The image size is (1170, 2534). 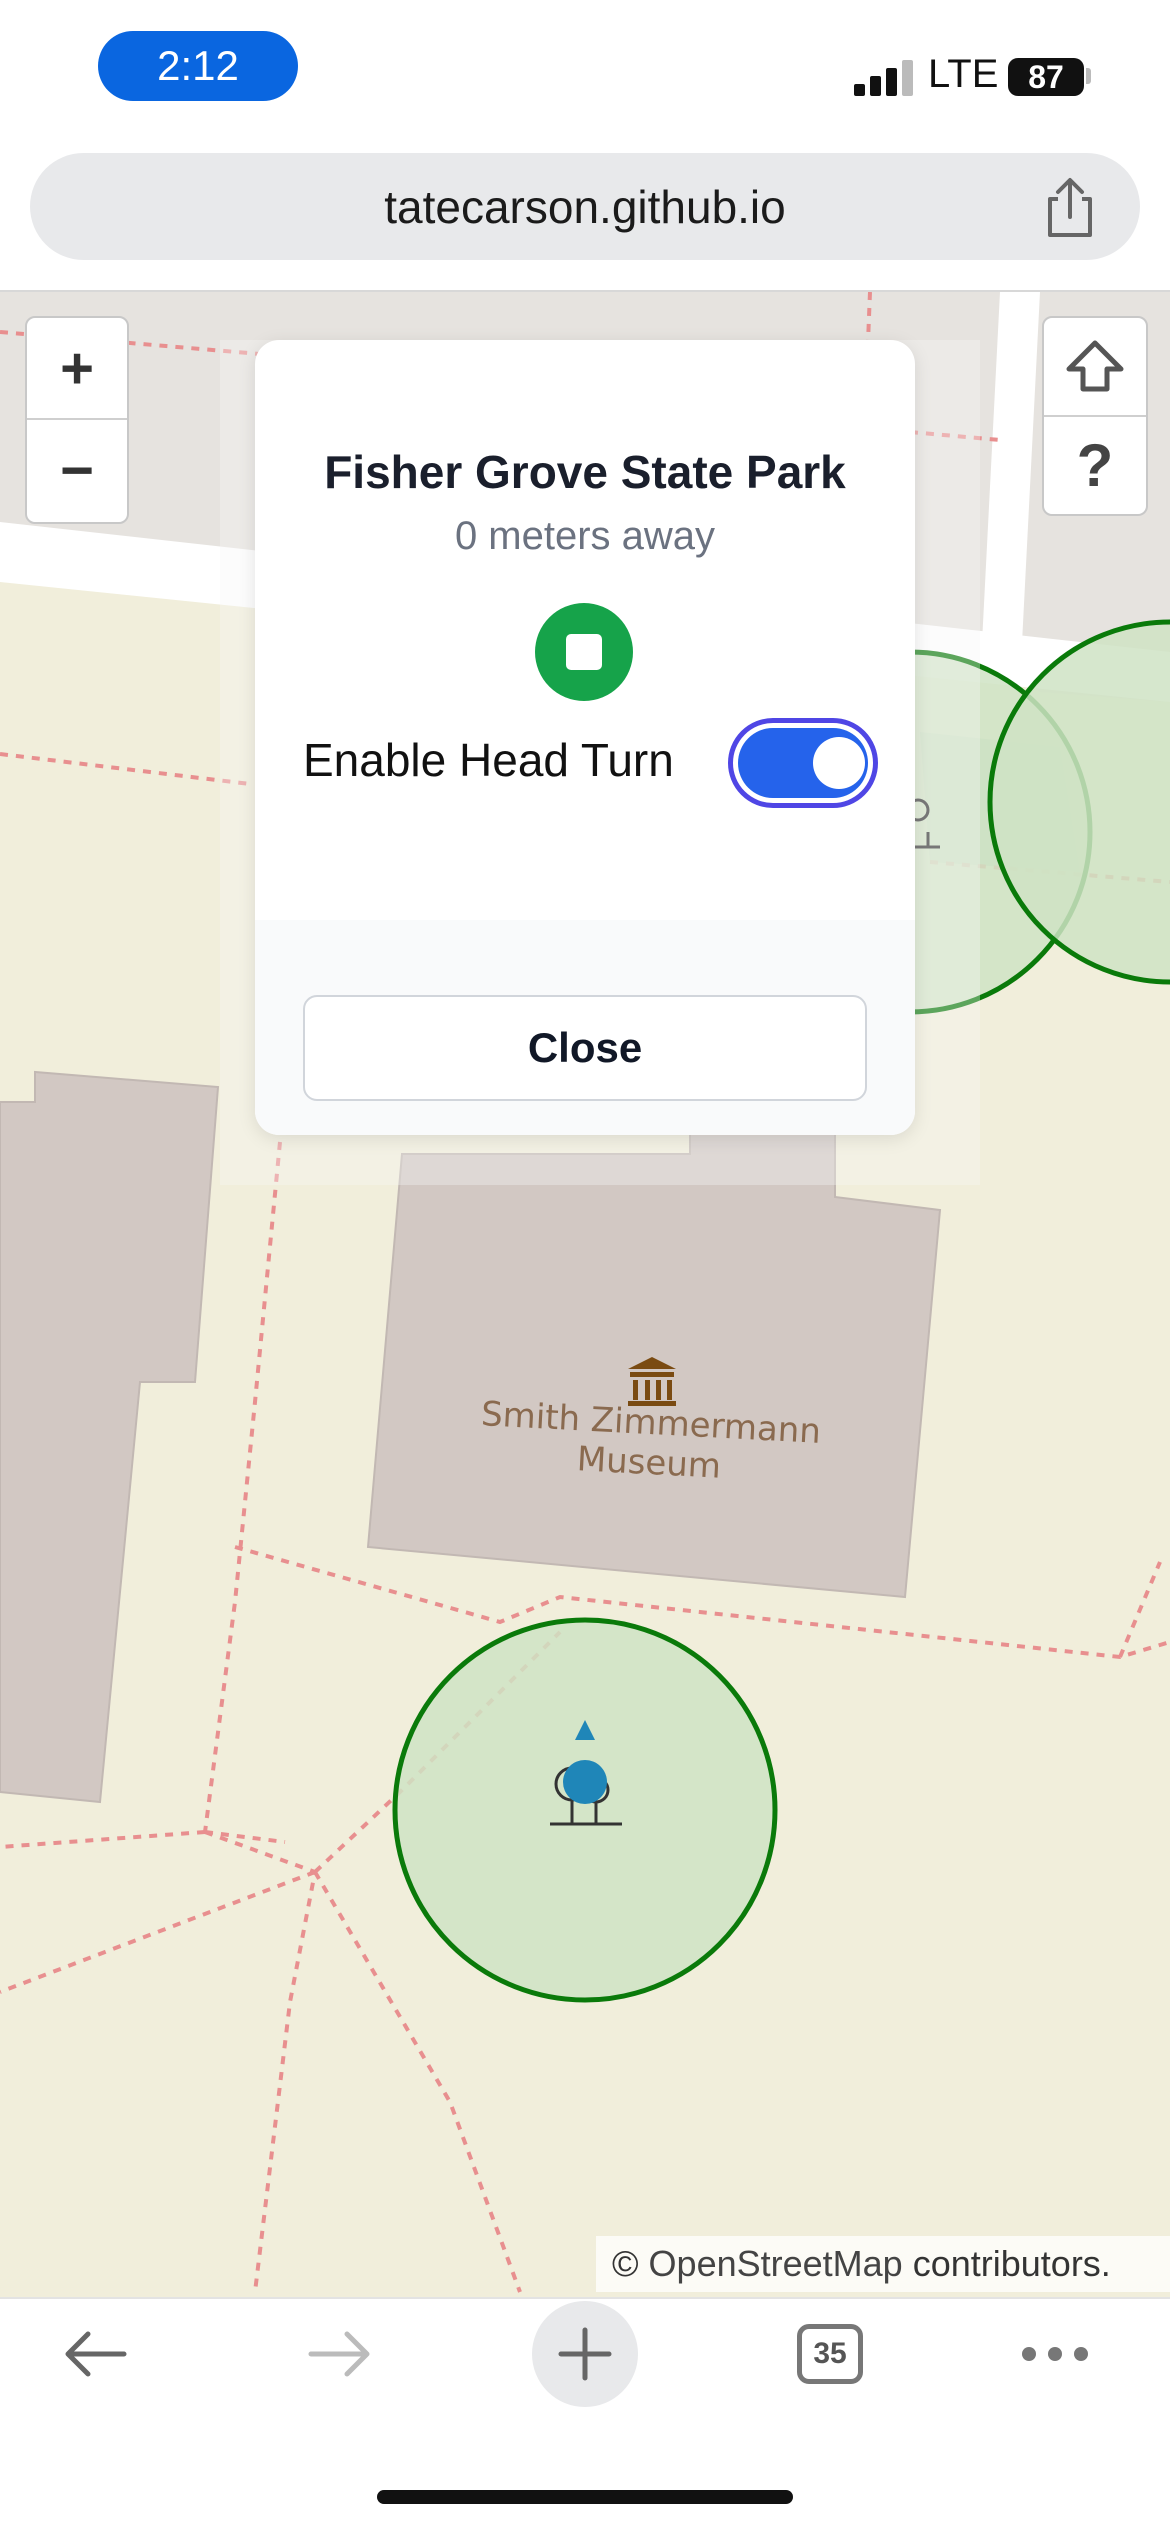 What do you see at coordinates (77, 470) in the screenshot?
I see `zoom-out-button: −` at bounding box center [77, 470].